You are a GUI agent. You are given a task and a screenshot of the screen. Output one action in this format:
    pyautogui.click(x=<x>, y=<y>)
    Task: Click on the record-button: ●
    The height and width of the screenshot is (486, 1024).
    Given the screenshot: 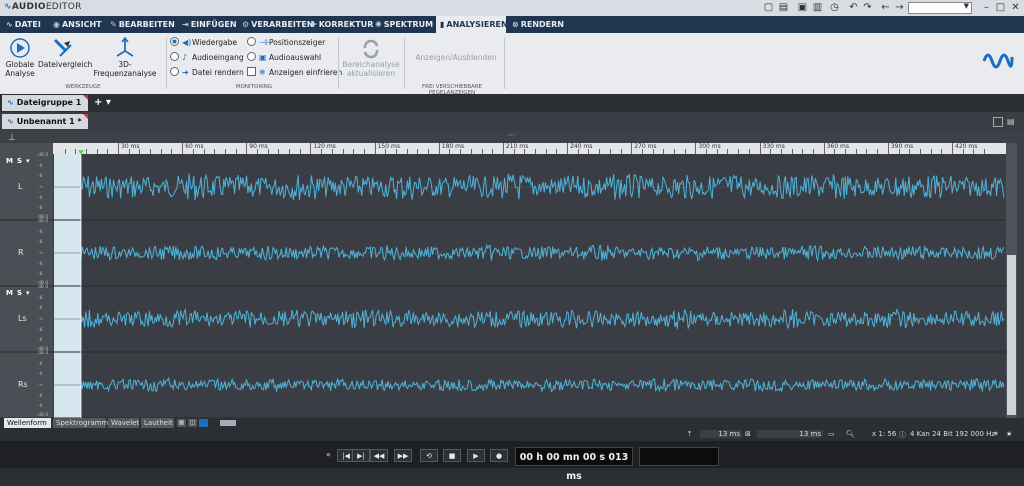 What is the action you would take?
    pyautogui.click(x=499, y=455)
    